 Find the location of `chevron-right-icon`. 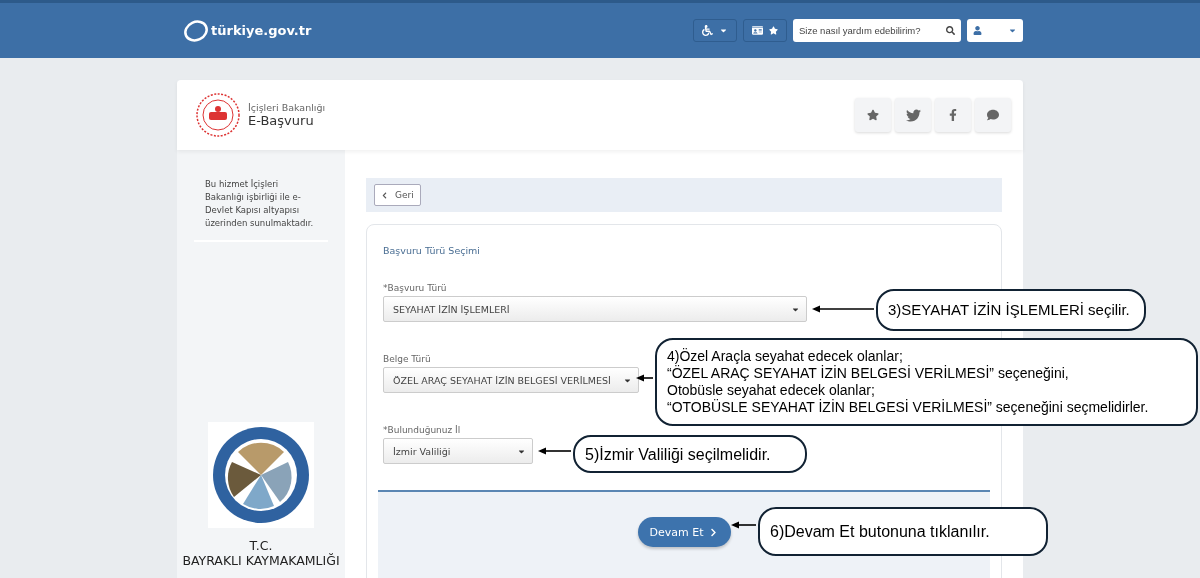

chevron-right-icon is located at coordinates (714, 532).